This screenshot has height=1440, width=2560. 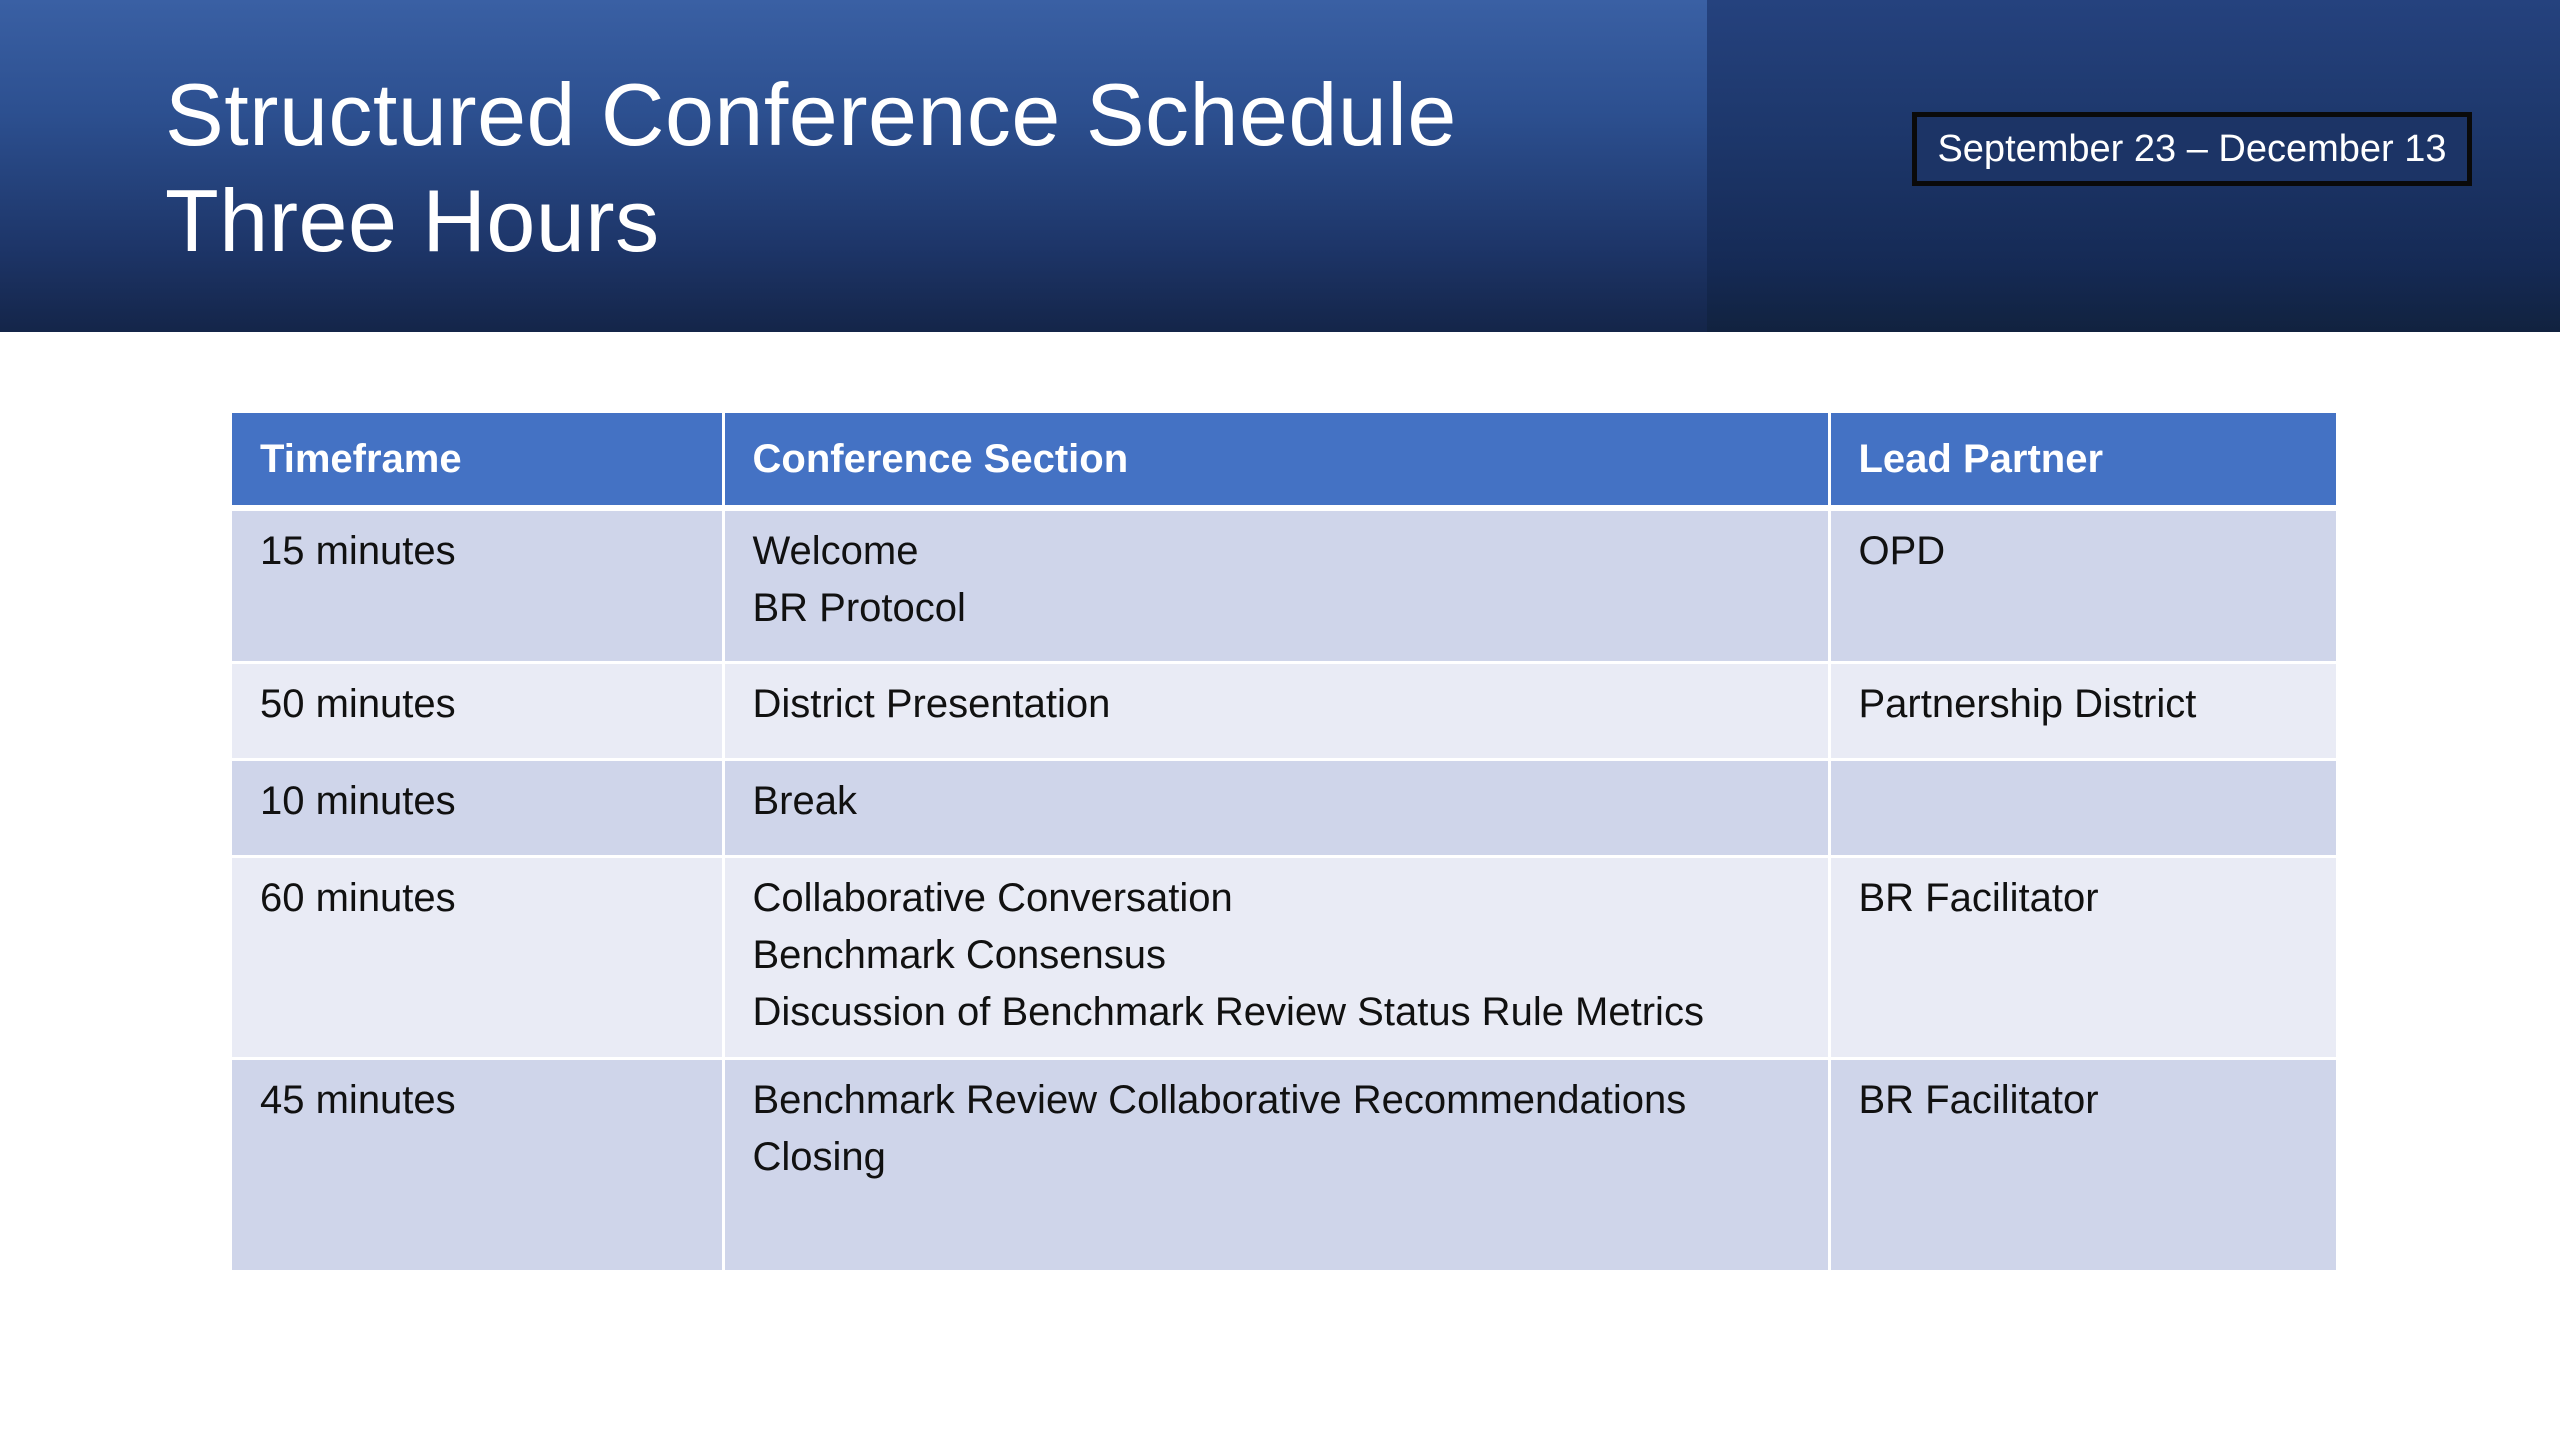 What do you see at coordinates (1275, 585) in the screenshot?
I see `section-cell: Welcome BR Protocol` at bounding box center [1275, 585].